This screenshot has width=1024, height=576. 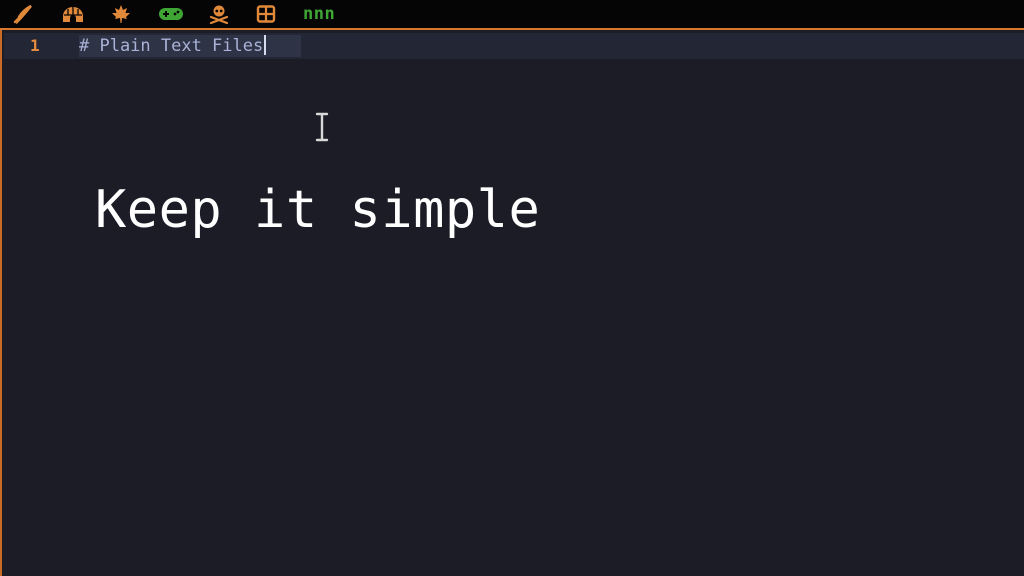 I want to click on active-workspace-label: nnn, so click(x=319, y=14).